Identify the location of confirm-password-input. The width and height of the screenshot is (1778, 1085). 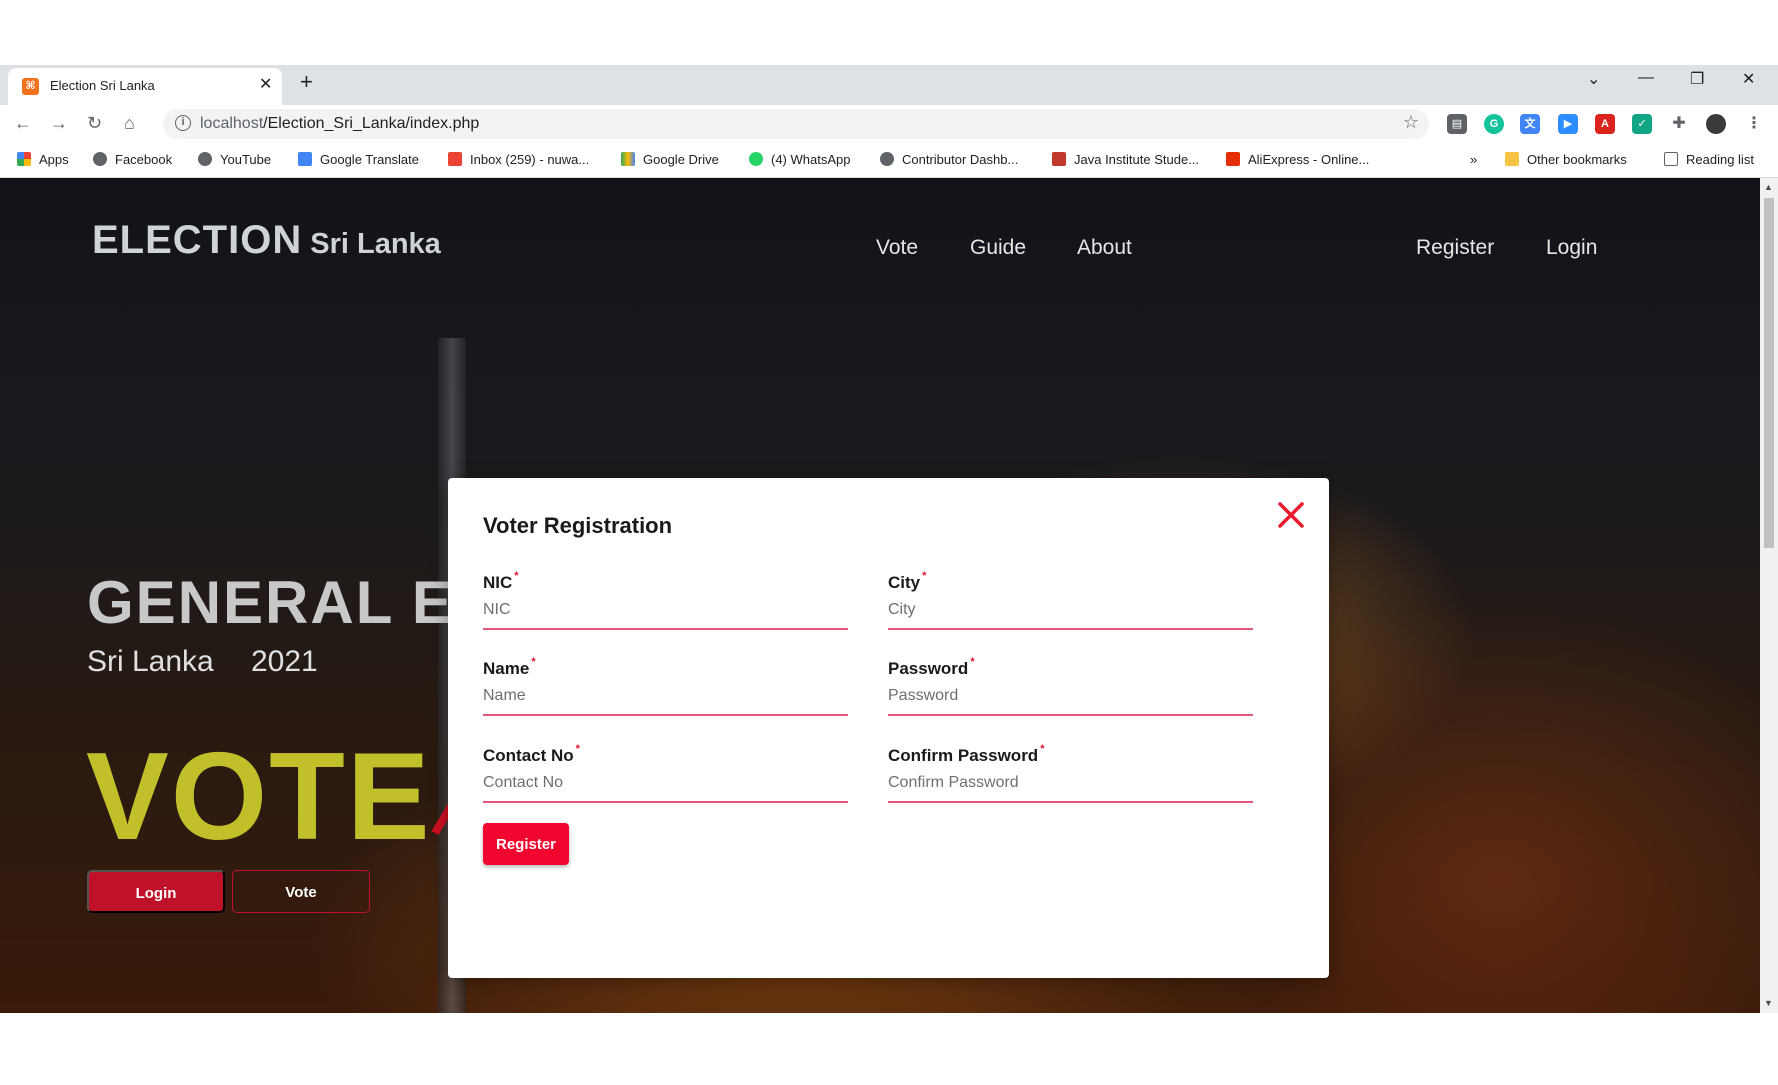
(1070, 788).